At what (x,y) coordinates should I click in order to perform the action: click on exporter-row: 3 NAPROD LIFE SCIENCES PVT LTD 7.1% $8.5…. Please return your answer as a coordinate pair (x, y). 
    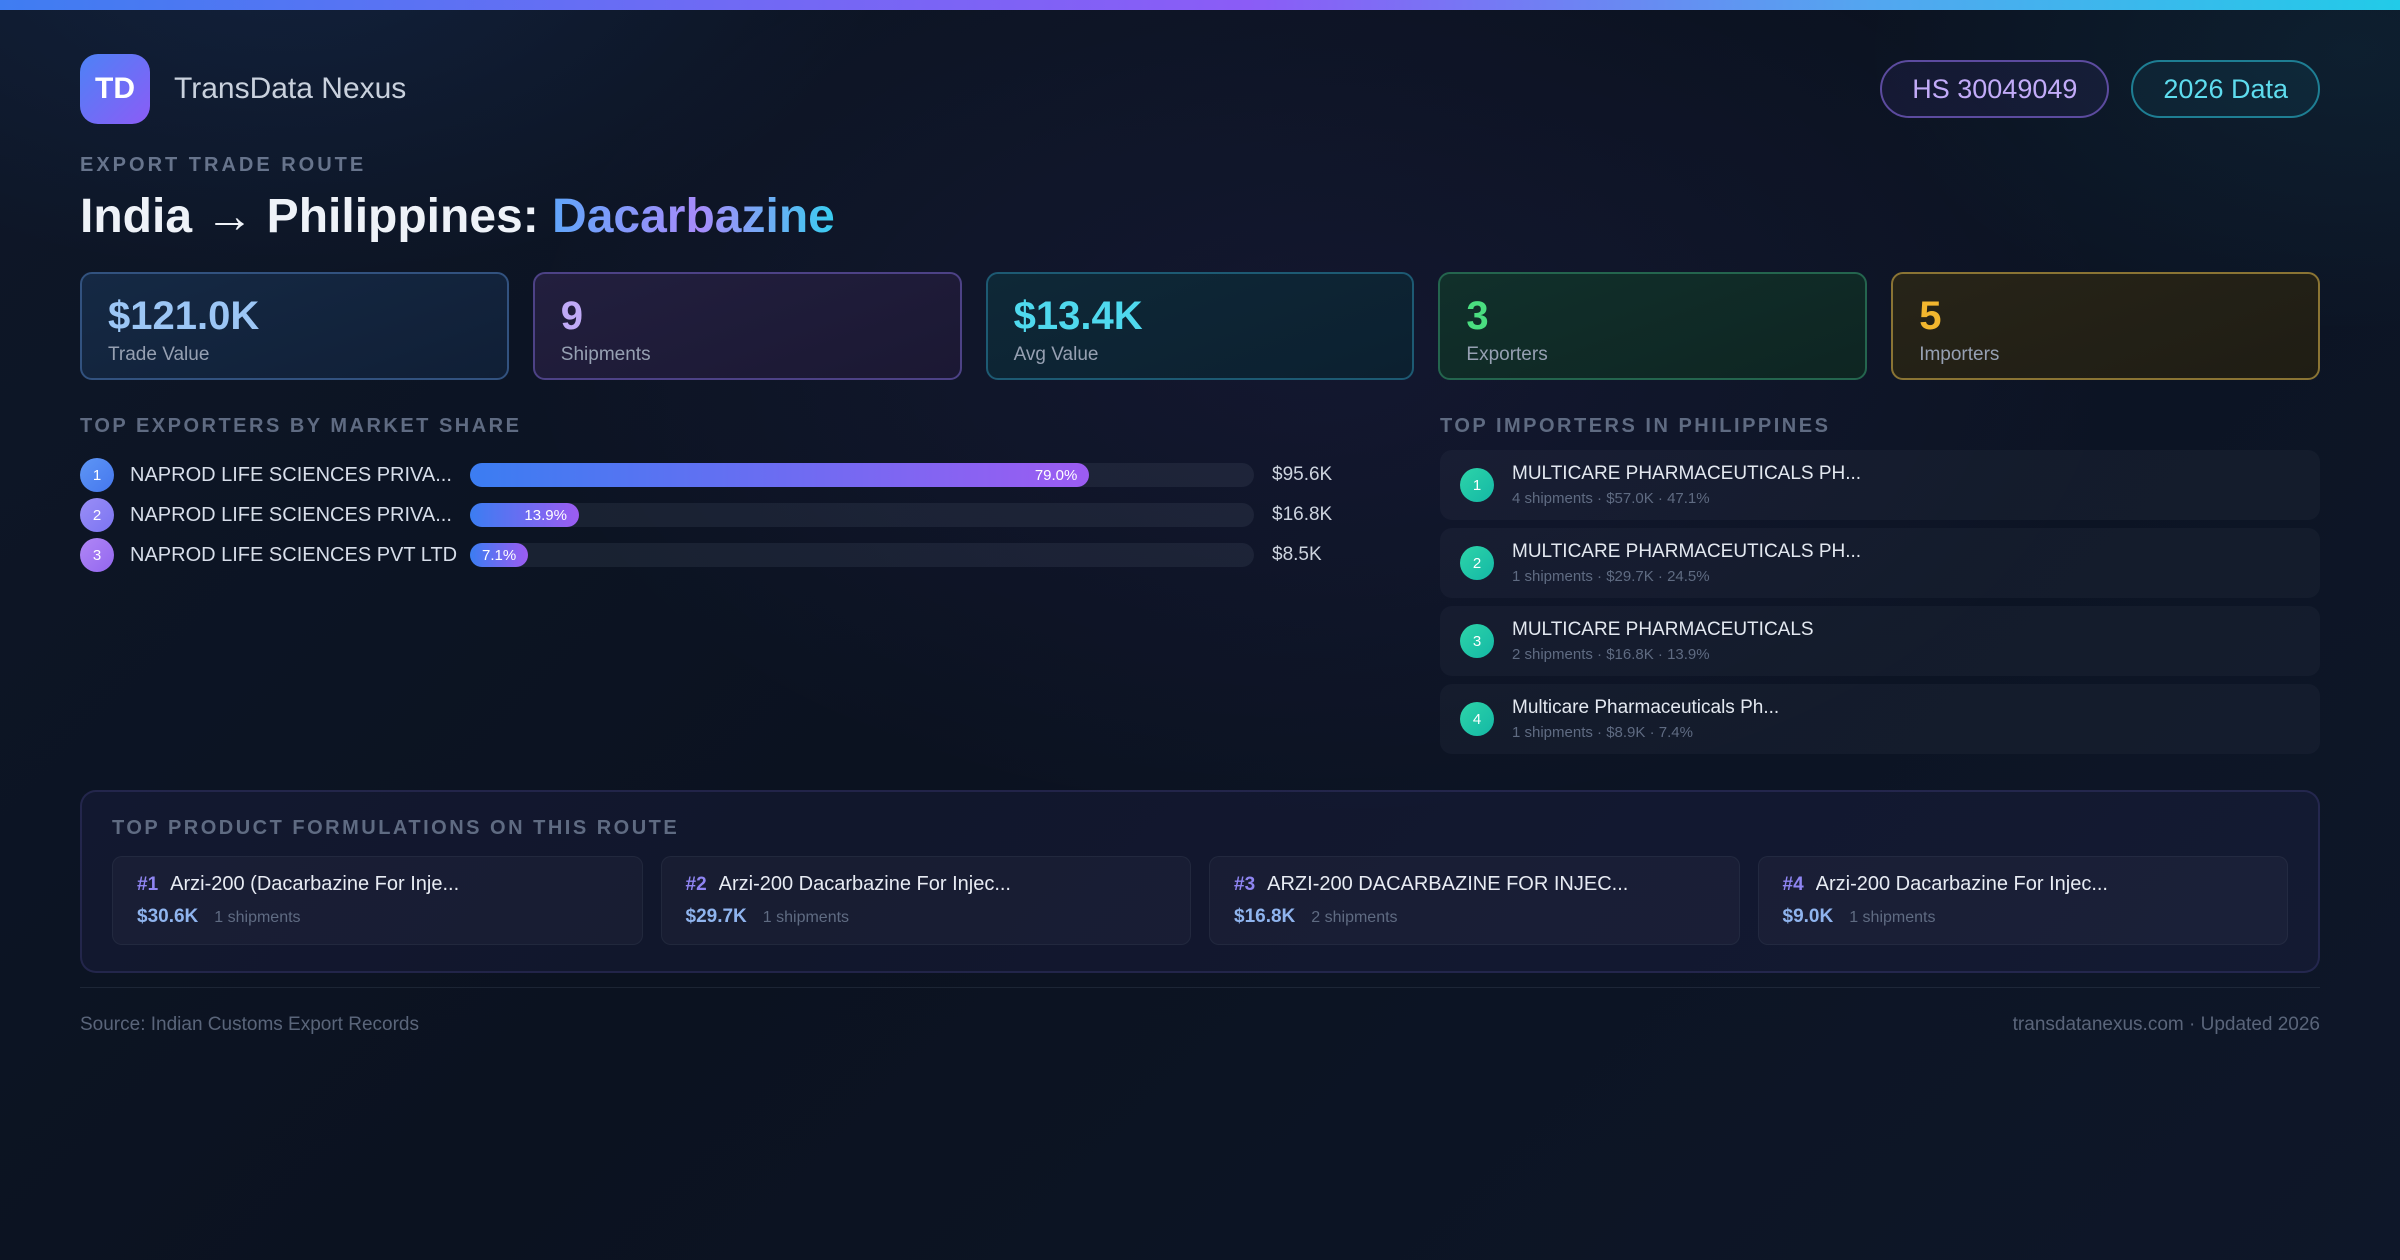
    Looking at the image, I should click on (720, 555).